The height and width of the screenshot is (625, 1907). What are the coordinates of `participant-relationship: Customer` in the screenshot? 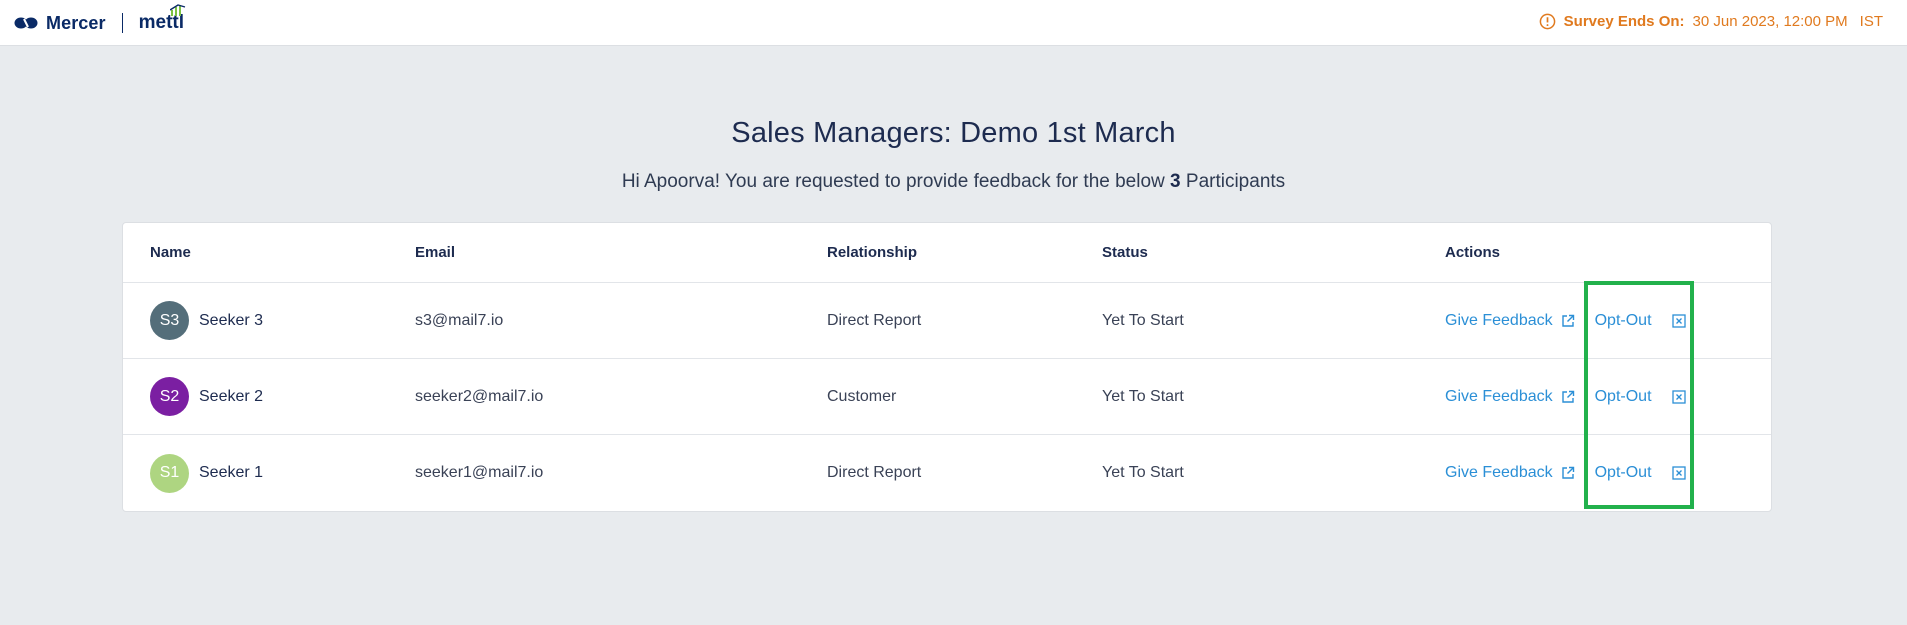 It's located at (862, 396).